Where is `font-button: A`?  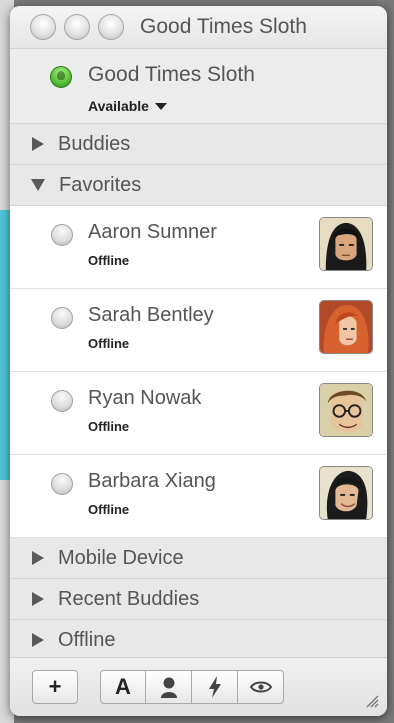
font-button: A is located at coordinates (123, 687).